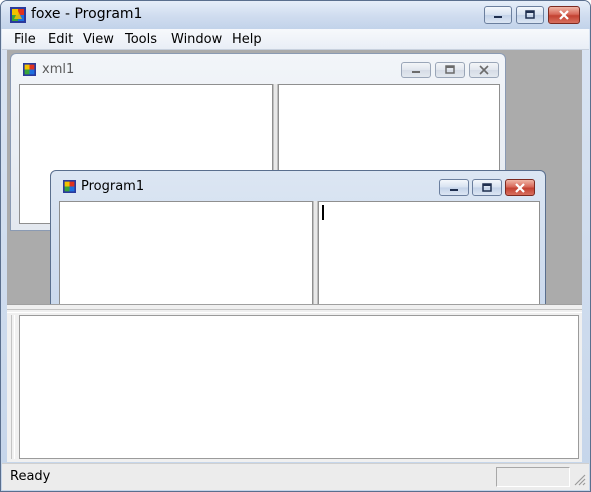  I want to click on restore-button, so click(530, 15).